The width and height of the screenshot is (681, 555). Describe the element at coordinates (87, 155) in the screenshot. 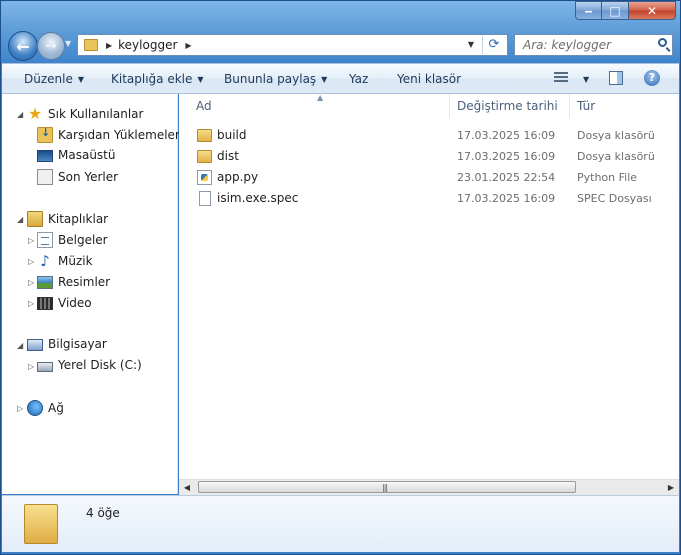

I see `nav-item-label: Masaüstü` at that location.